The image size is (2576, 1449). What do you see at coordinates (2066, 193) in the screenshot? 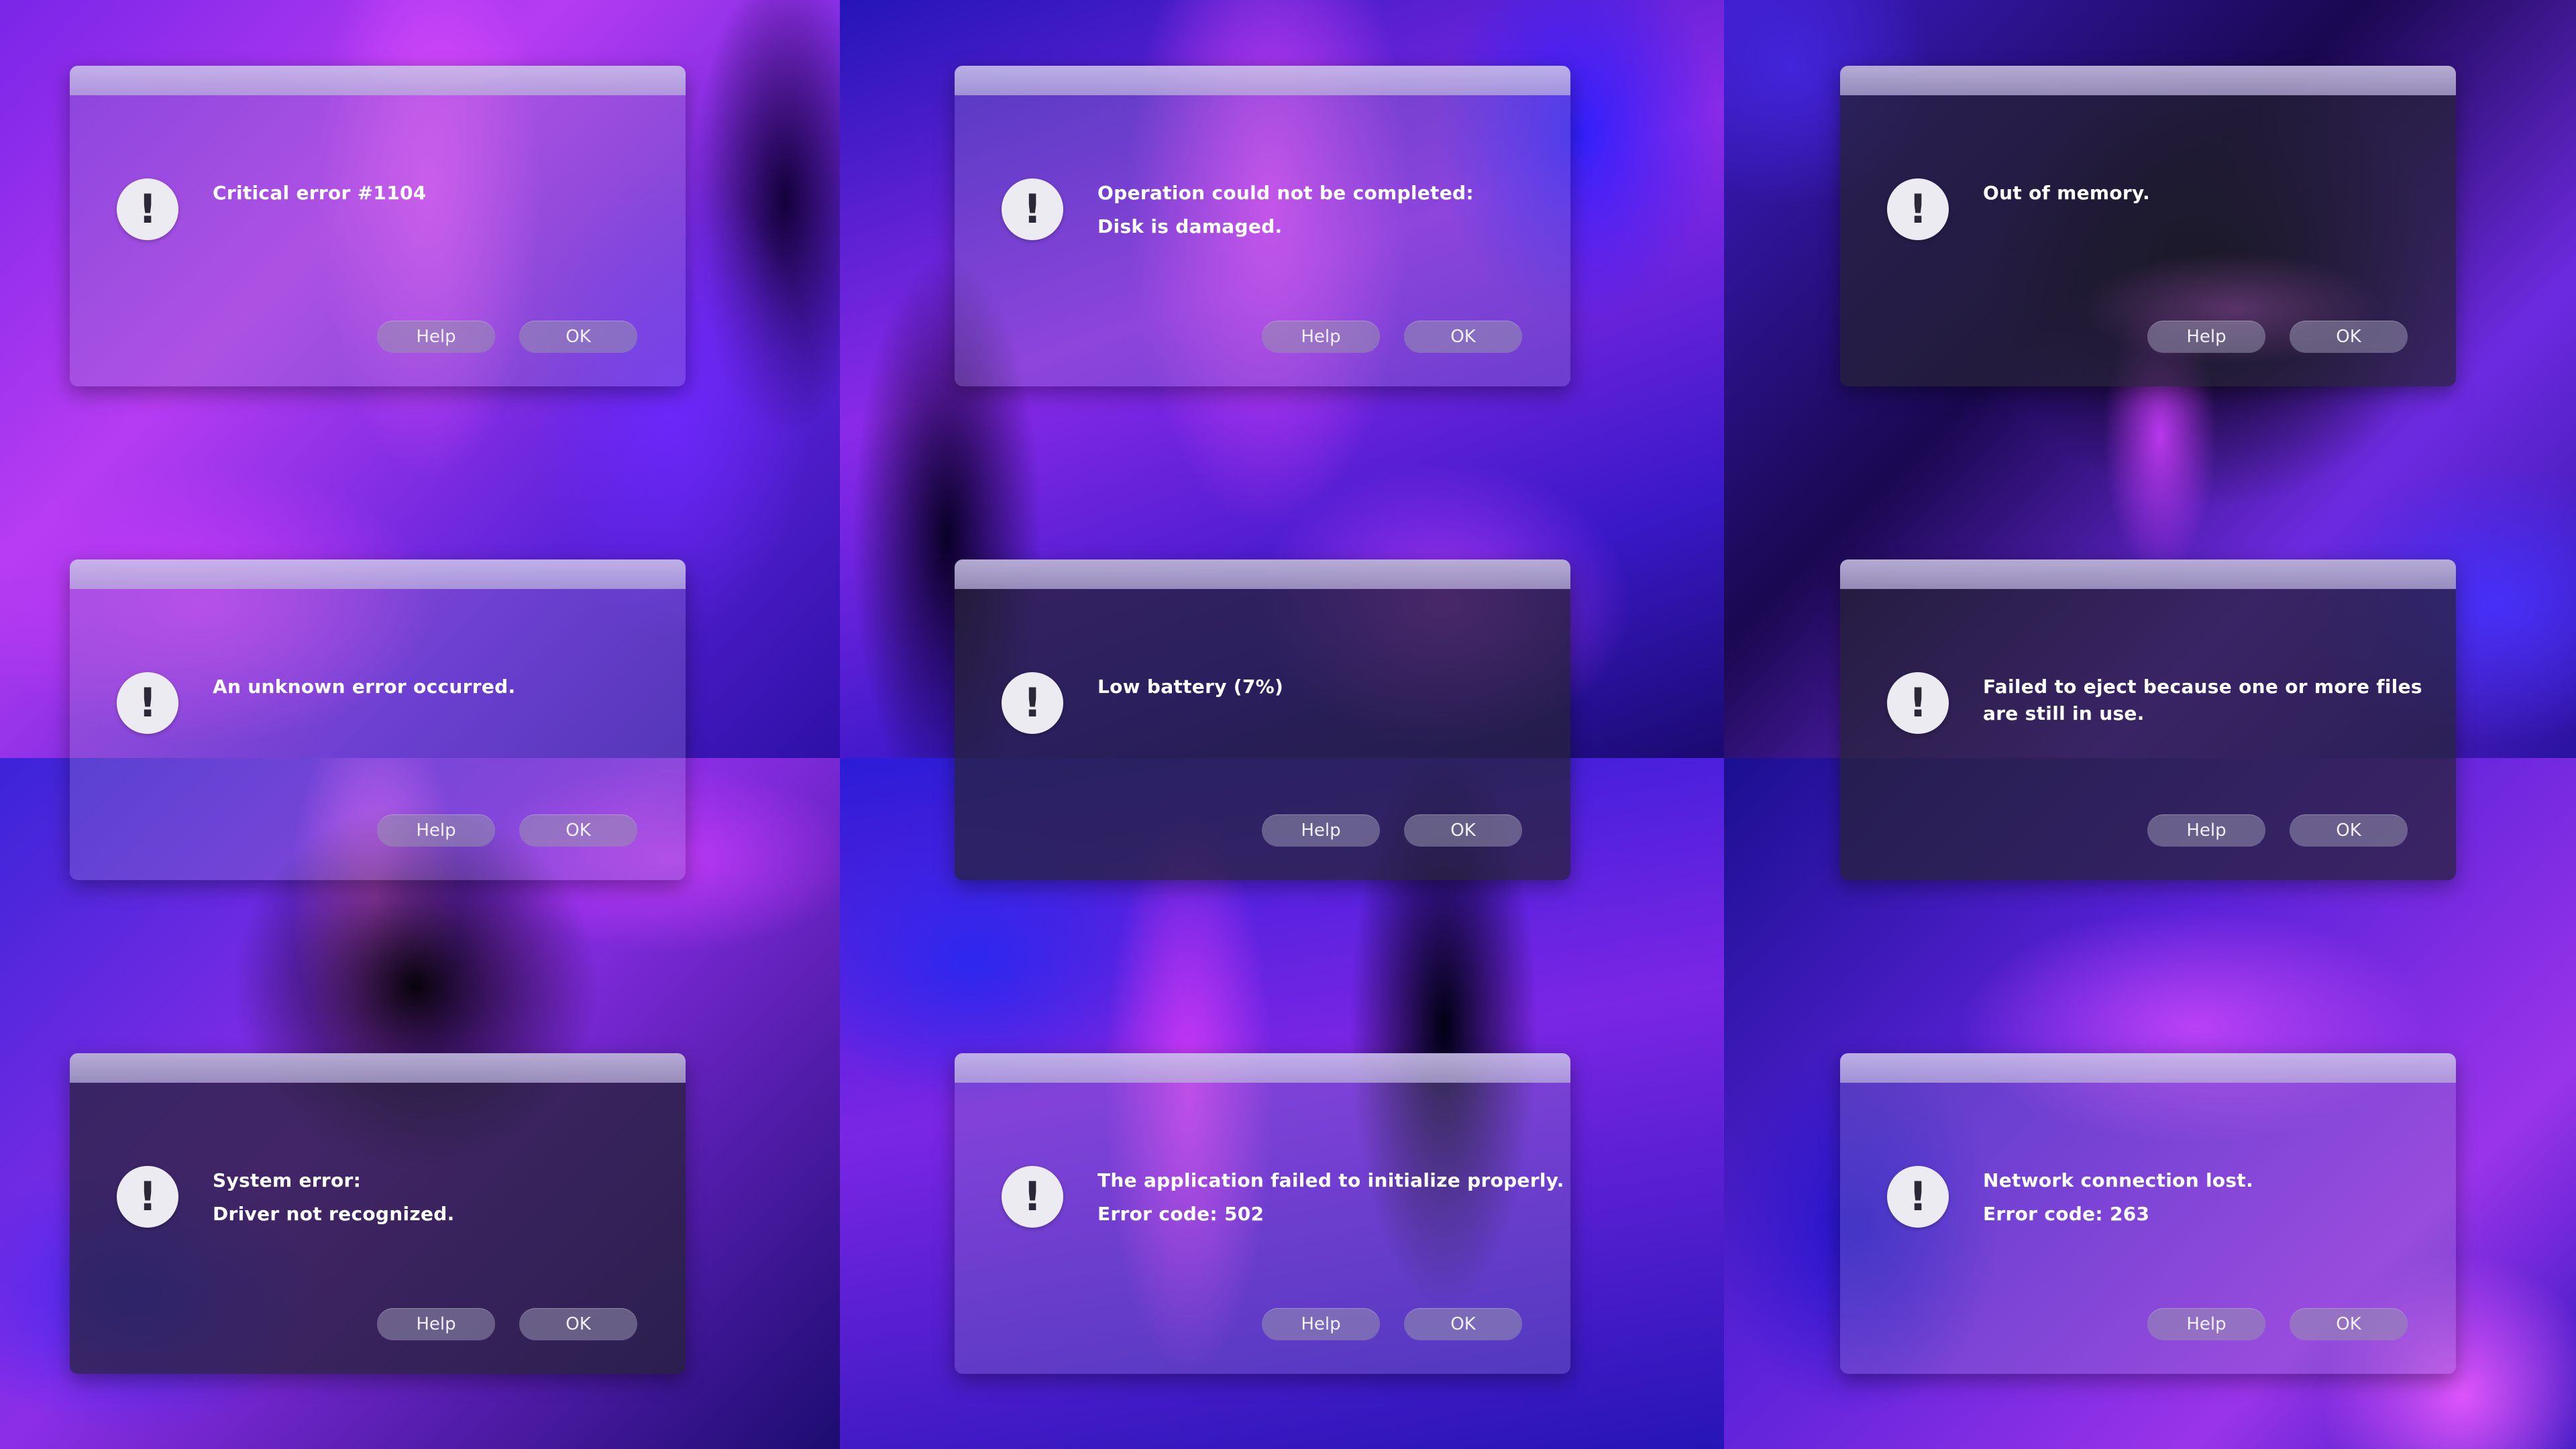
I see `dialog-message: Out of memory.` at bounding box center [2066, 193].